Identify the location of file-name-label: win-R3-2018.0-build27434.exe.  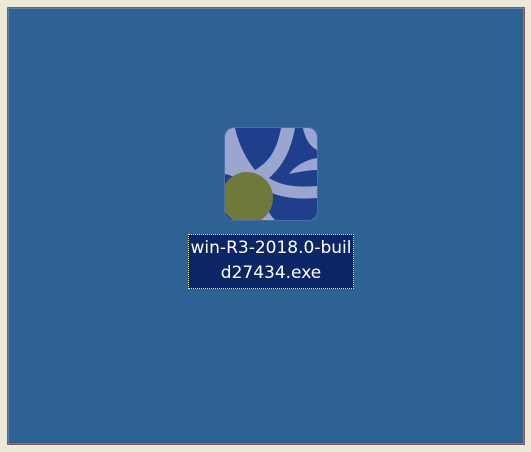
(271, 261).